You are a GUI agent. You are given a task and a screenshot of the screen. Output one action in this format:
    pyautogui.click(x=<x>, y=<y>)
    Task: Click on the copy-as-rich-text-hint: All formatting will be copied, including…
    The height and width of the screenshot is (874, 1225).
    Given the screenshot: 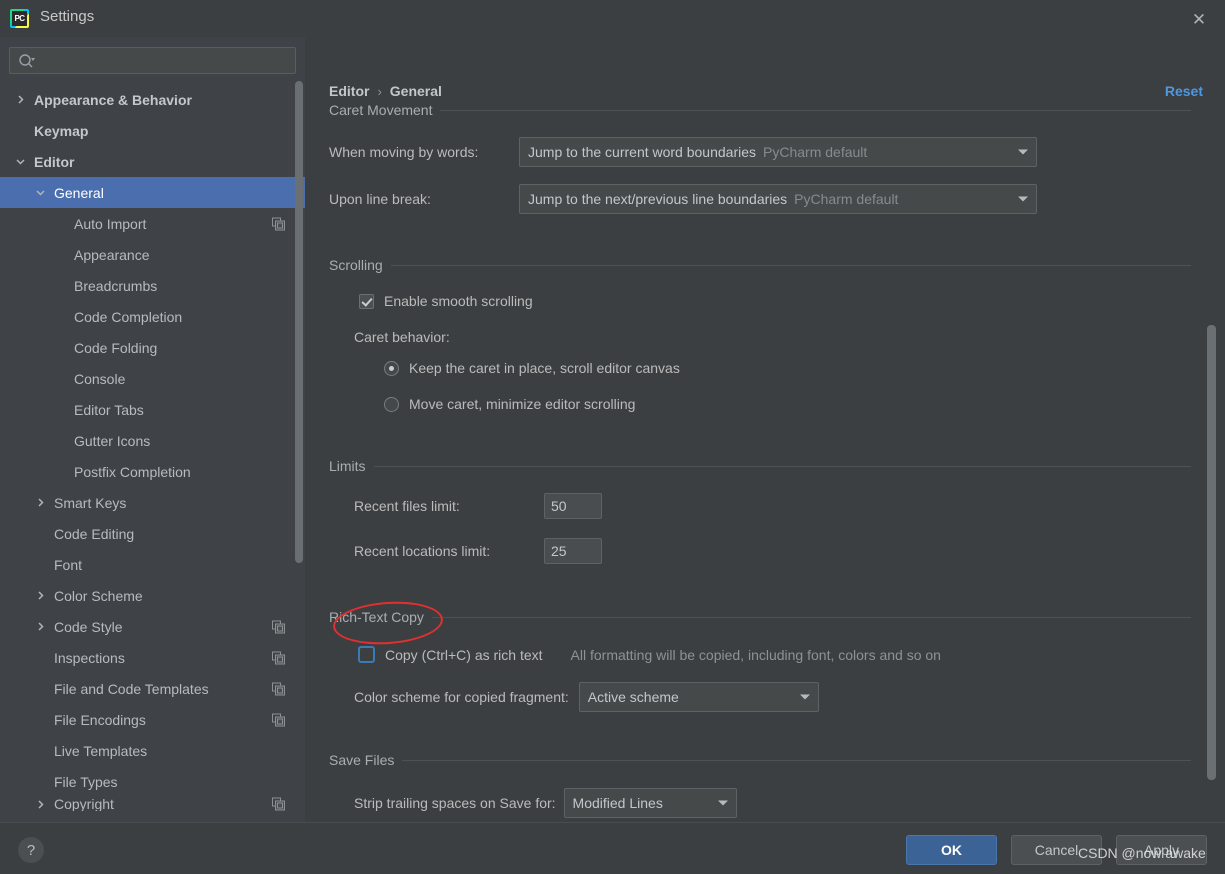 What is the action you would take?
    pyautogui.click(x=755, y=654)
    